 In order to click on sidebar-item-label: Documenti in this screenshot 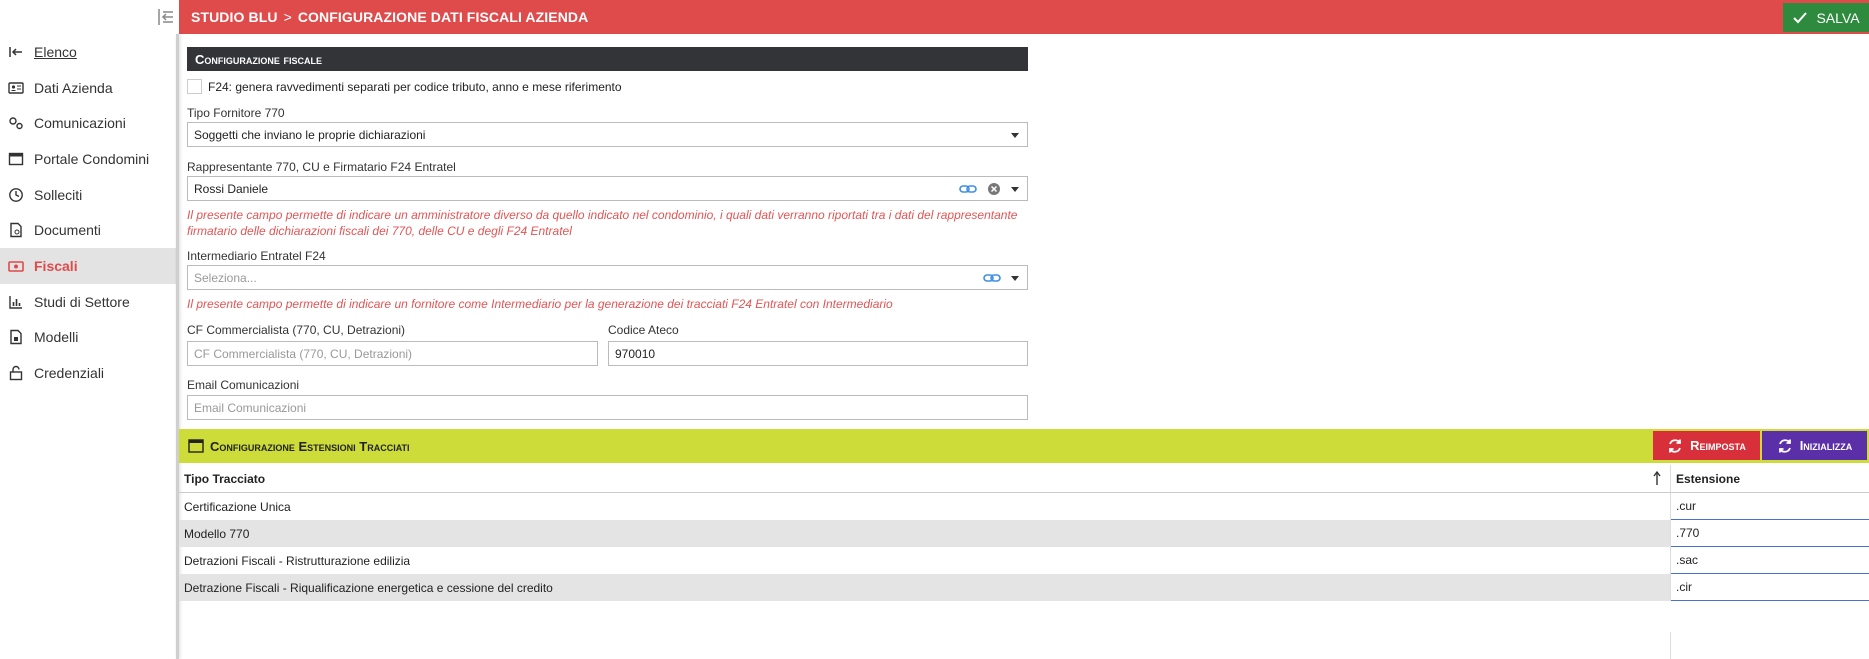, I will do `click(67, 230)`.